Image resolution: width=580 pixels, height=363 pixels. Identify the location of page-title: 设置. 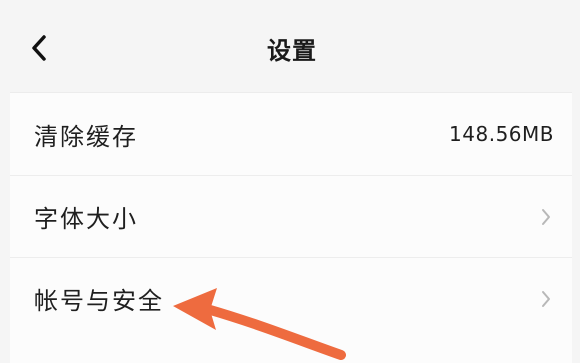
(292, 50).